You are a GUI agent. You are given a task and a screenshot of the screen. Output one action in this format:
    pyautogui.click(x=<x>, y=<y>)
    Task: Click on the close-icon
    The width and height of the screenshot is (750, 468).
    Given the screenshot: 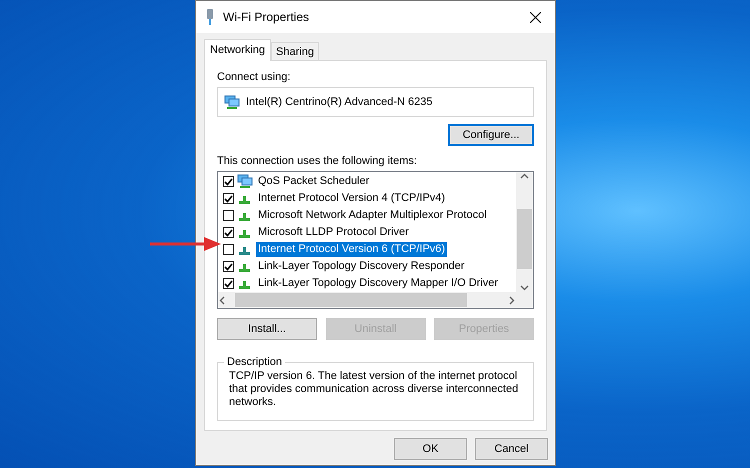 What is the action you would take?
    pyautogui.click(x=535, y=17)
    